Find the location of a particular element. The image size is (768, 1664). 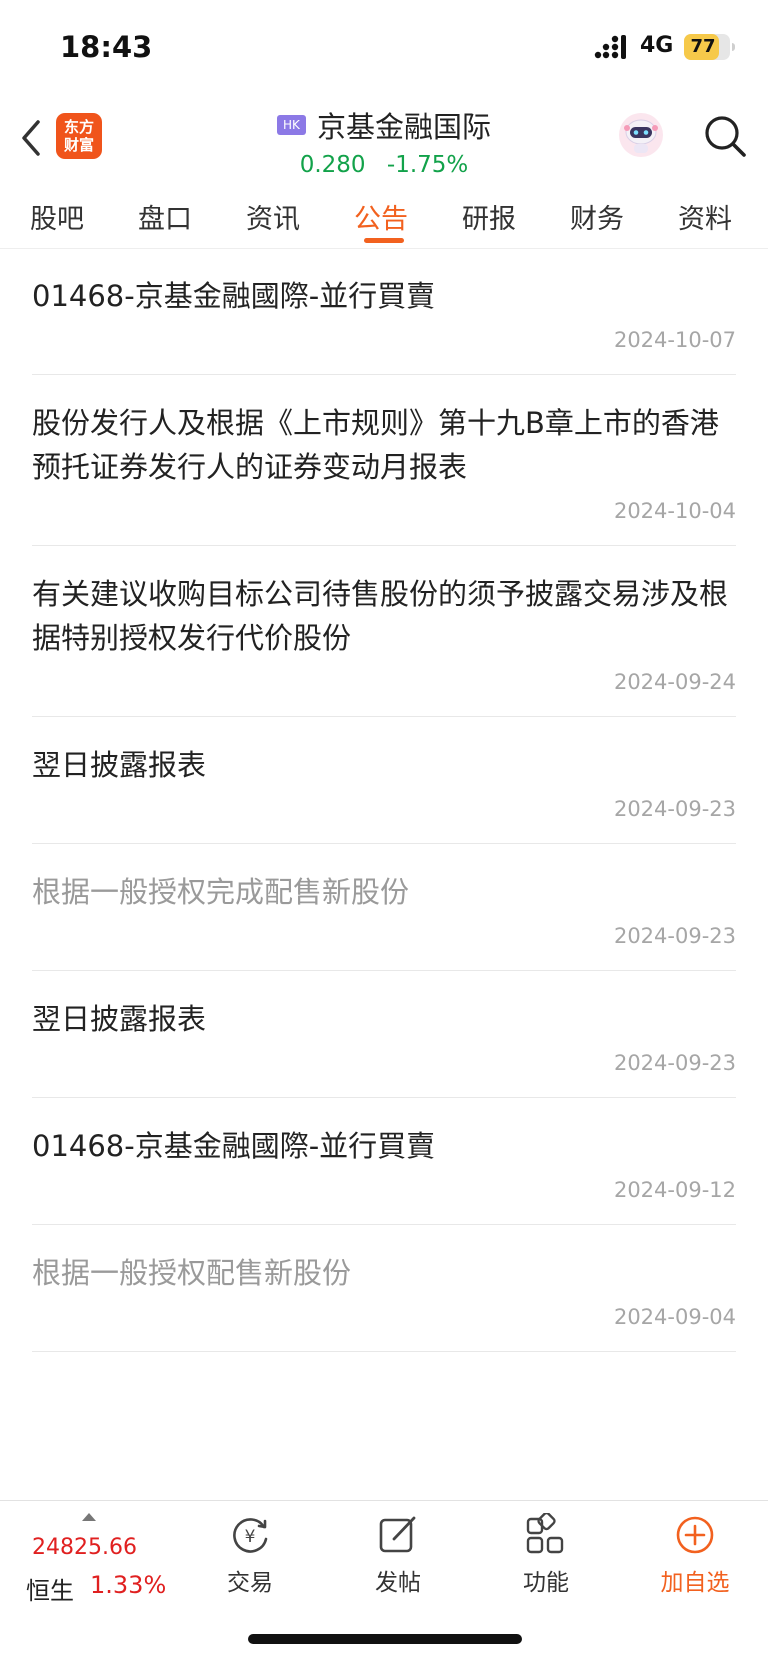

announcement-title: 股份发行人及根据《上市规则》第十九B章上市的香港预托证券发行人的证券变动月报表 is located at coordinates (375, 445).